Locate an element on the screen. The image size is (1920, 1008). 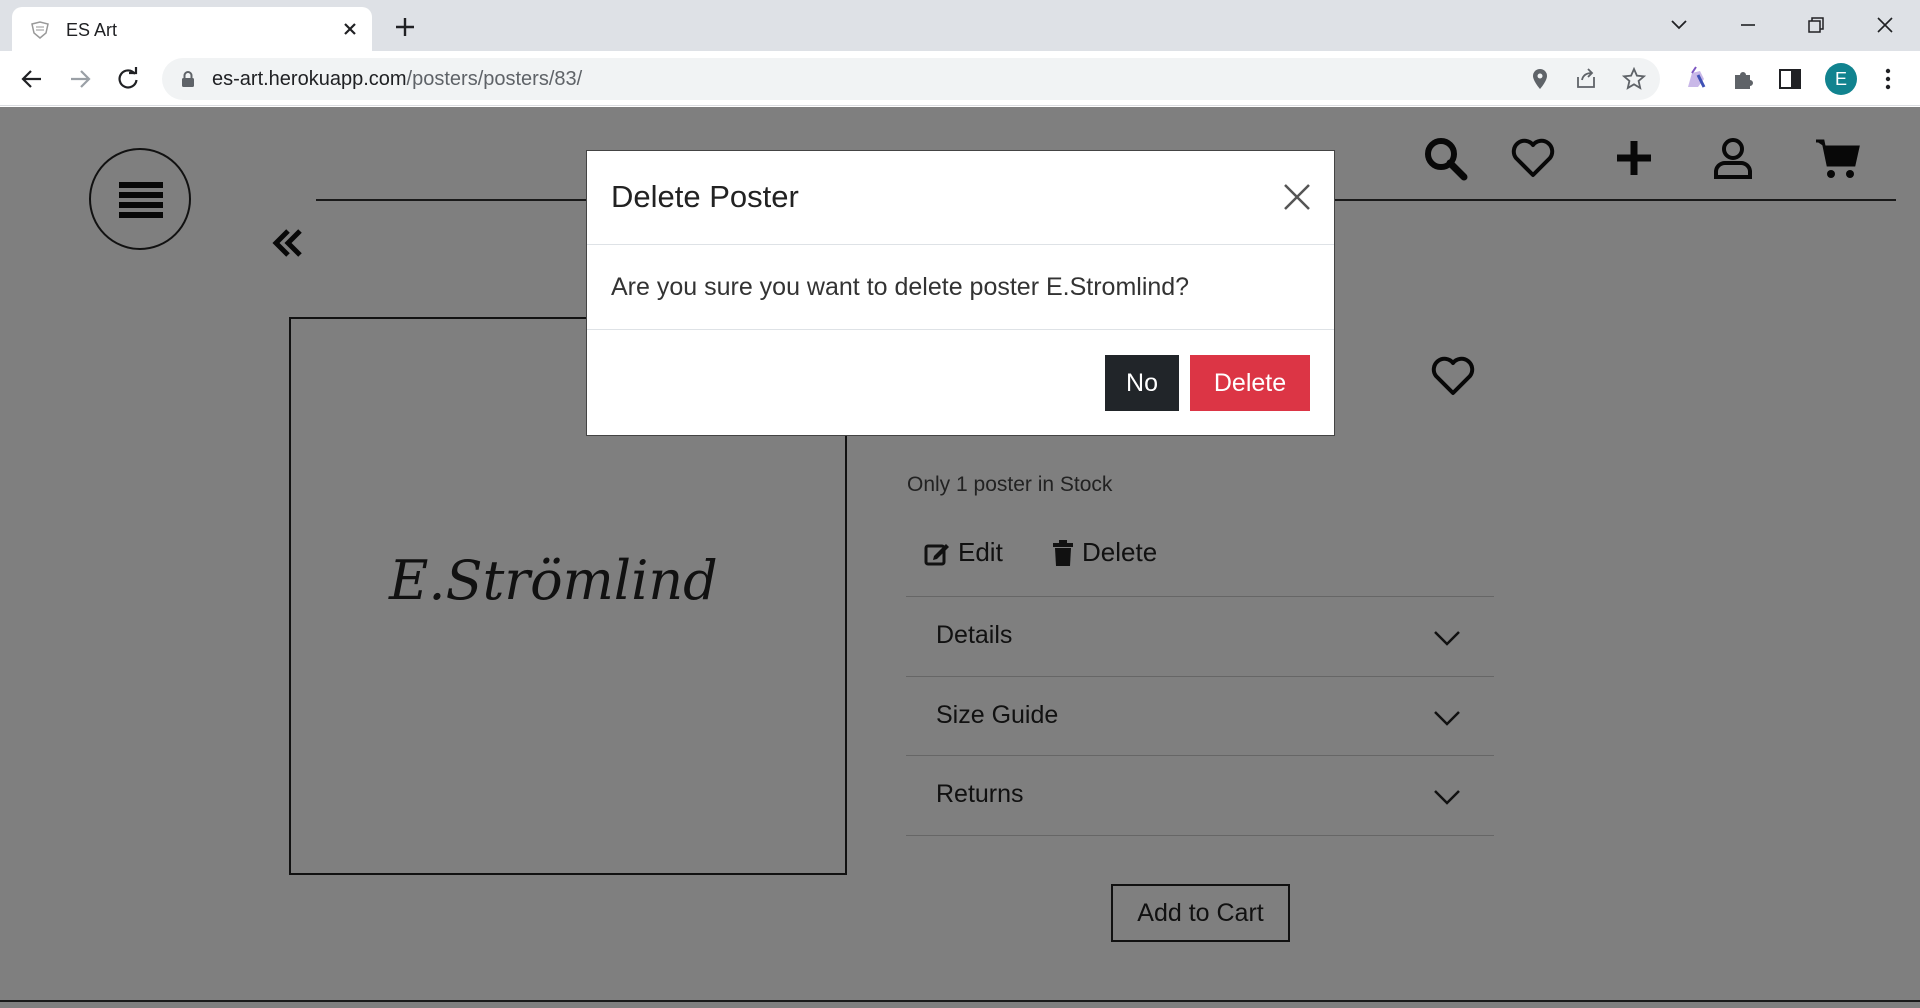
url-text: es-art.herokuapp.com/posters/posters/83/ is located at coordinates (397, 79).